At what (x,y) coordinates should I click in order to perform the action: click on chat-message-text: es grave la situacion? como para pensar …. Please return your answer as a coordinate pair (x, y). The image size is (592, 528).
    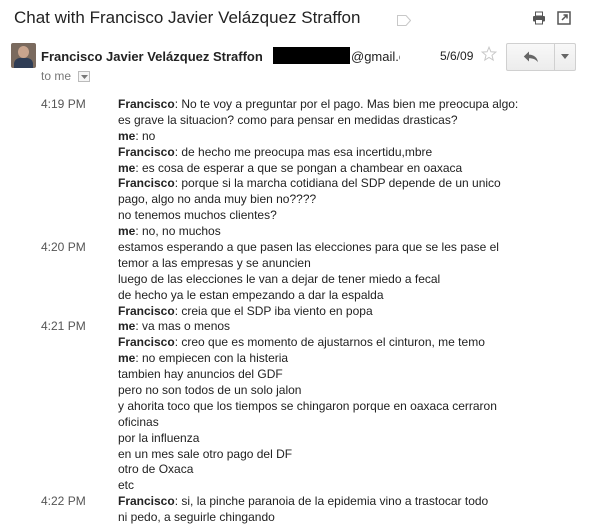
    Looking at the image, I should click on (288, 119).